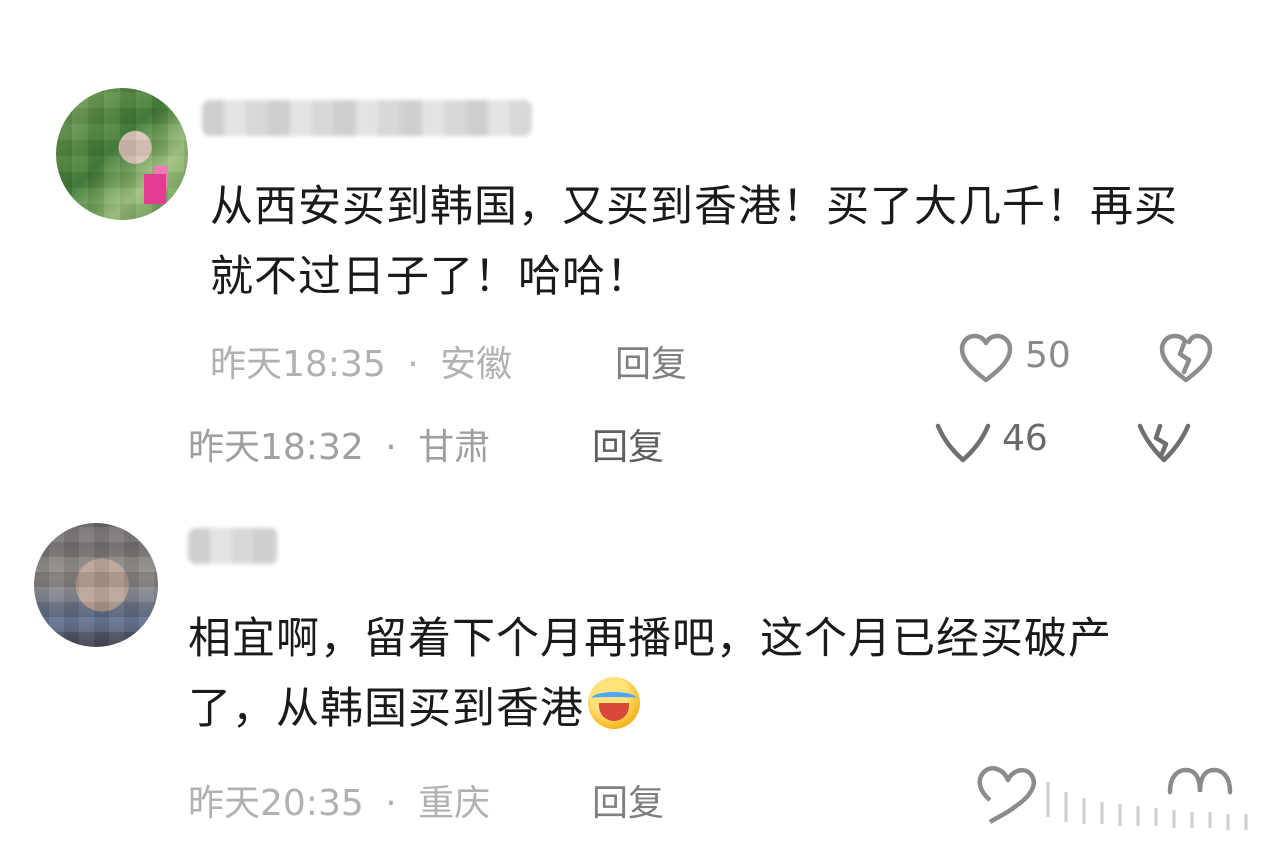  What do you see at coordinates (276, 447) in the screenshot?
I see `comment-time: 昨天18:32` at bounding box center [276, 447].